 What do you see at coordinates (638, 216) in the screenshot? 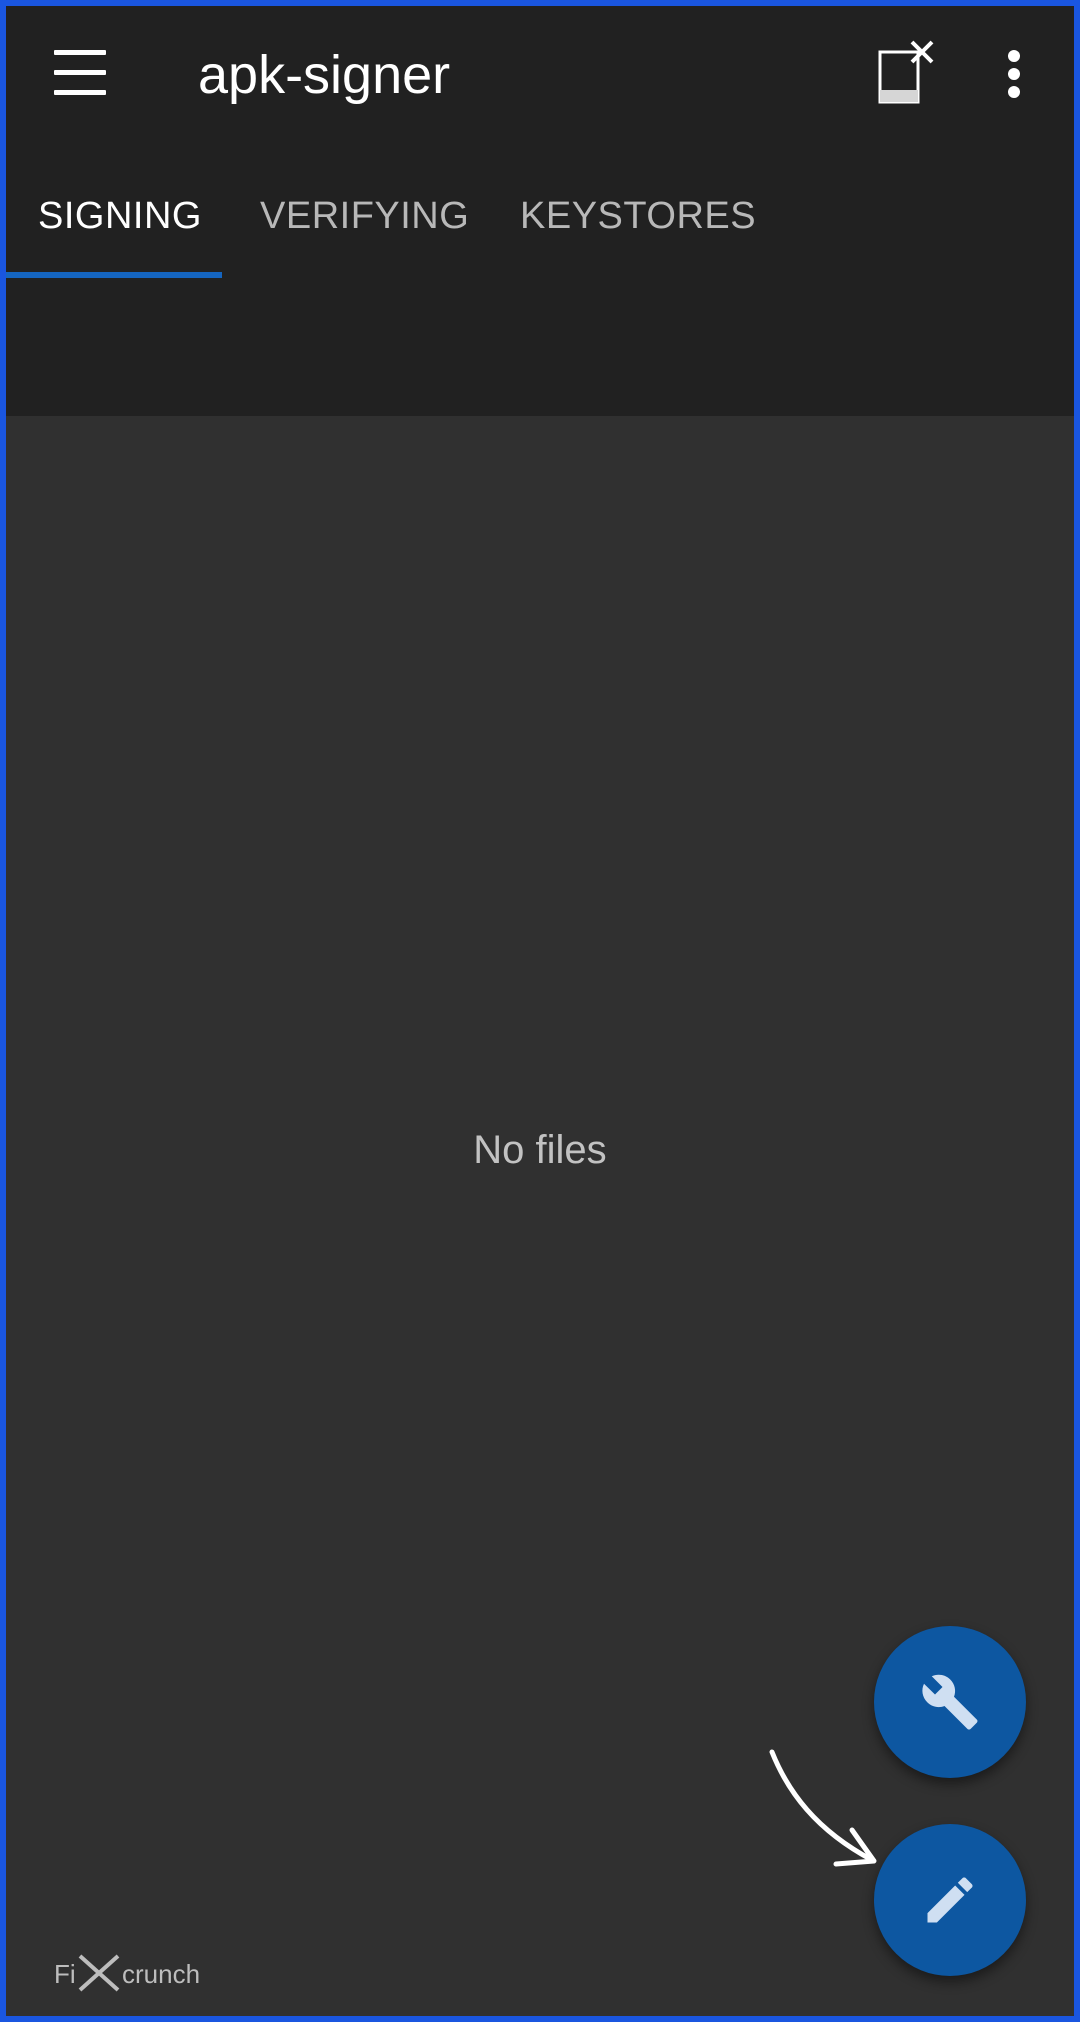
I see `tab-keystores: KEYSTORES` at bounding box center [638, 216].